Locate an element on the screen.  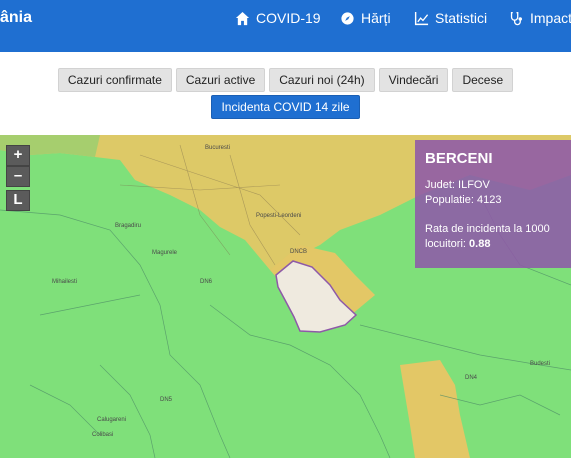
nav-statistici-label: Statistici is located at coordinates (461, 18).